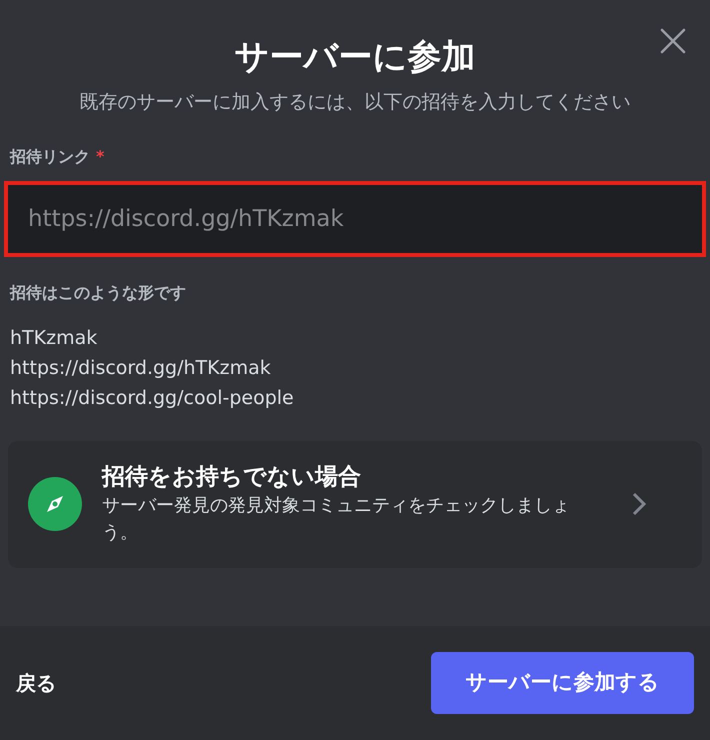 The image size is (710, 740). I want to click on field-label: 招待リンク, so click(50, 157).